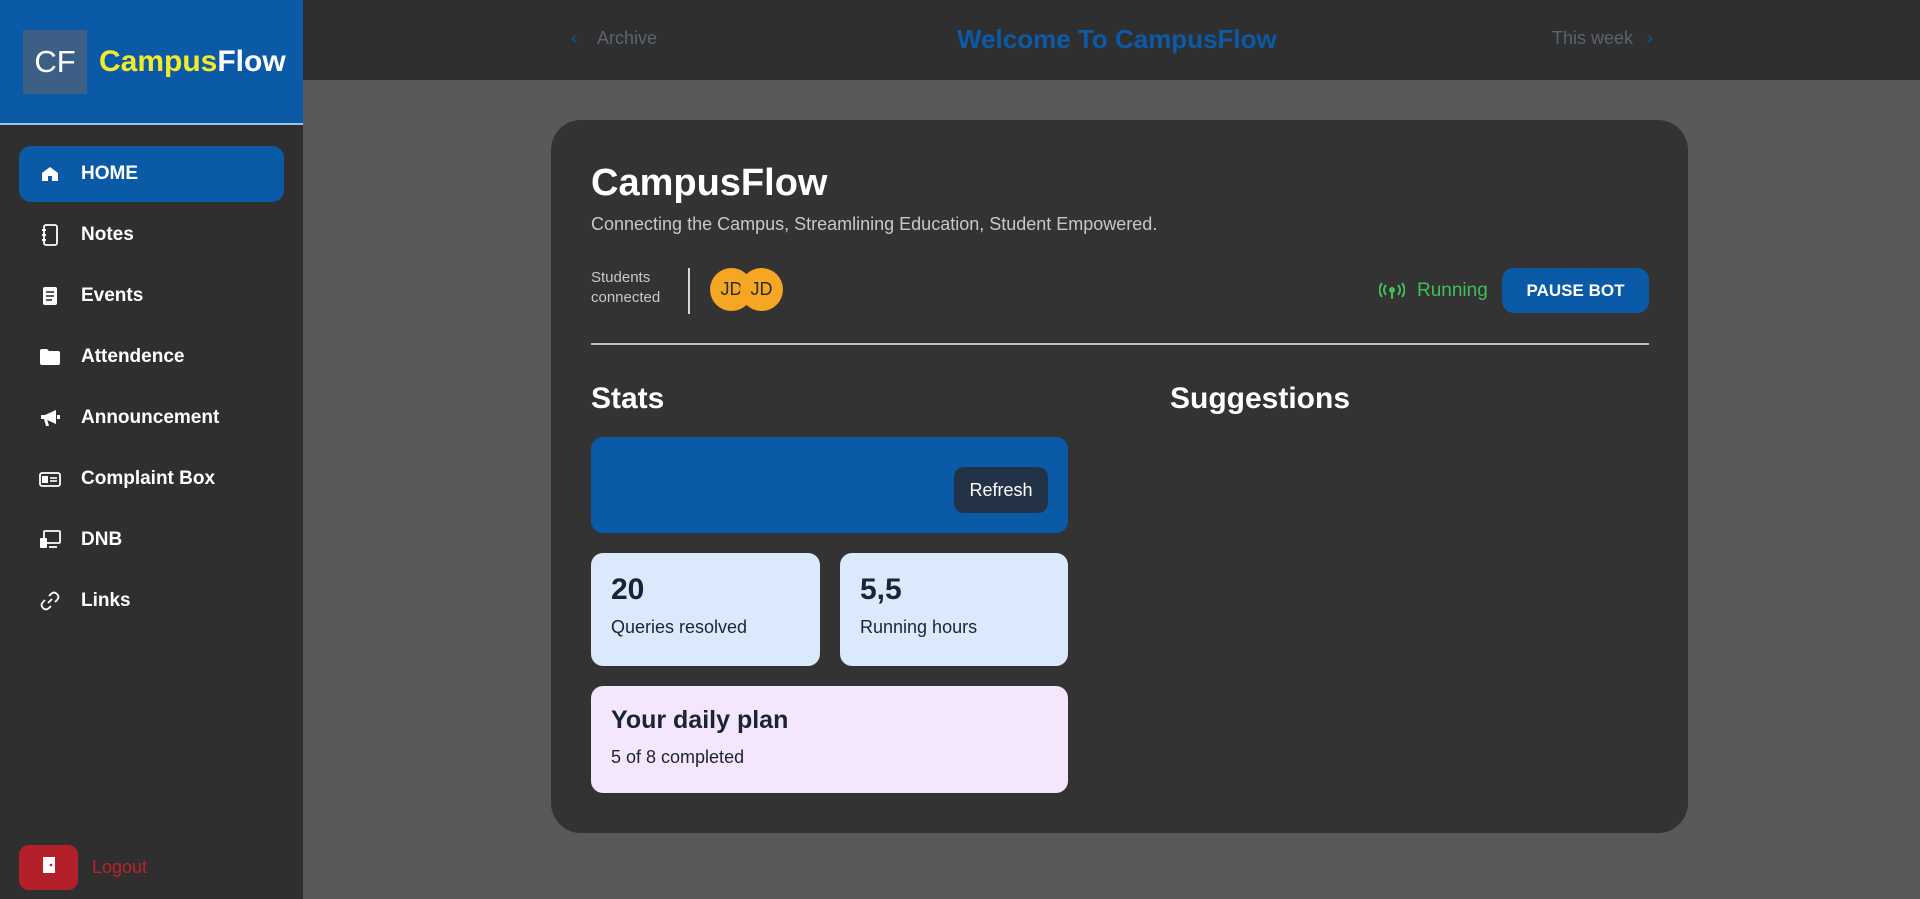 The image size is (1920, 899). What do you see at coordinates (628, 589) in the screenshot?
I see `stat-value: 20` at bounding box center [628, 589].